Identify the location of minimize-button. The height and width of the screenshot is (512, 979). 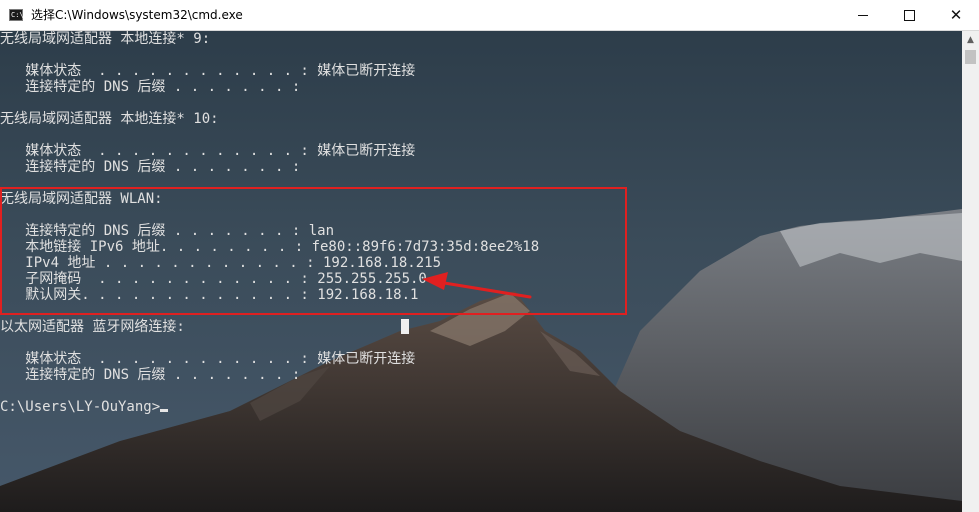
(863, 15).